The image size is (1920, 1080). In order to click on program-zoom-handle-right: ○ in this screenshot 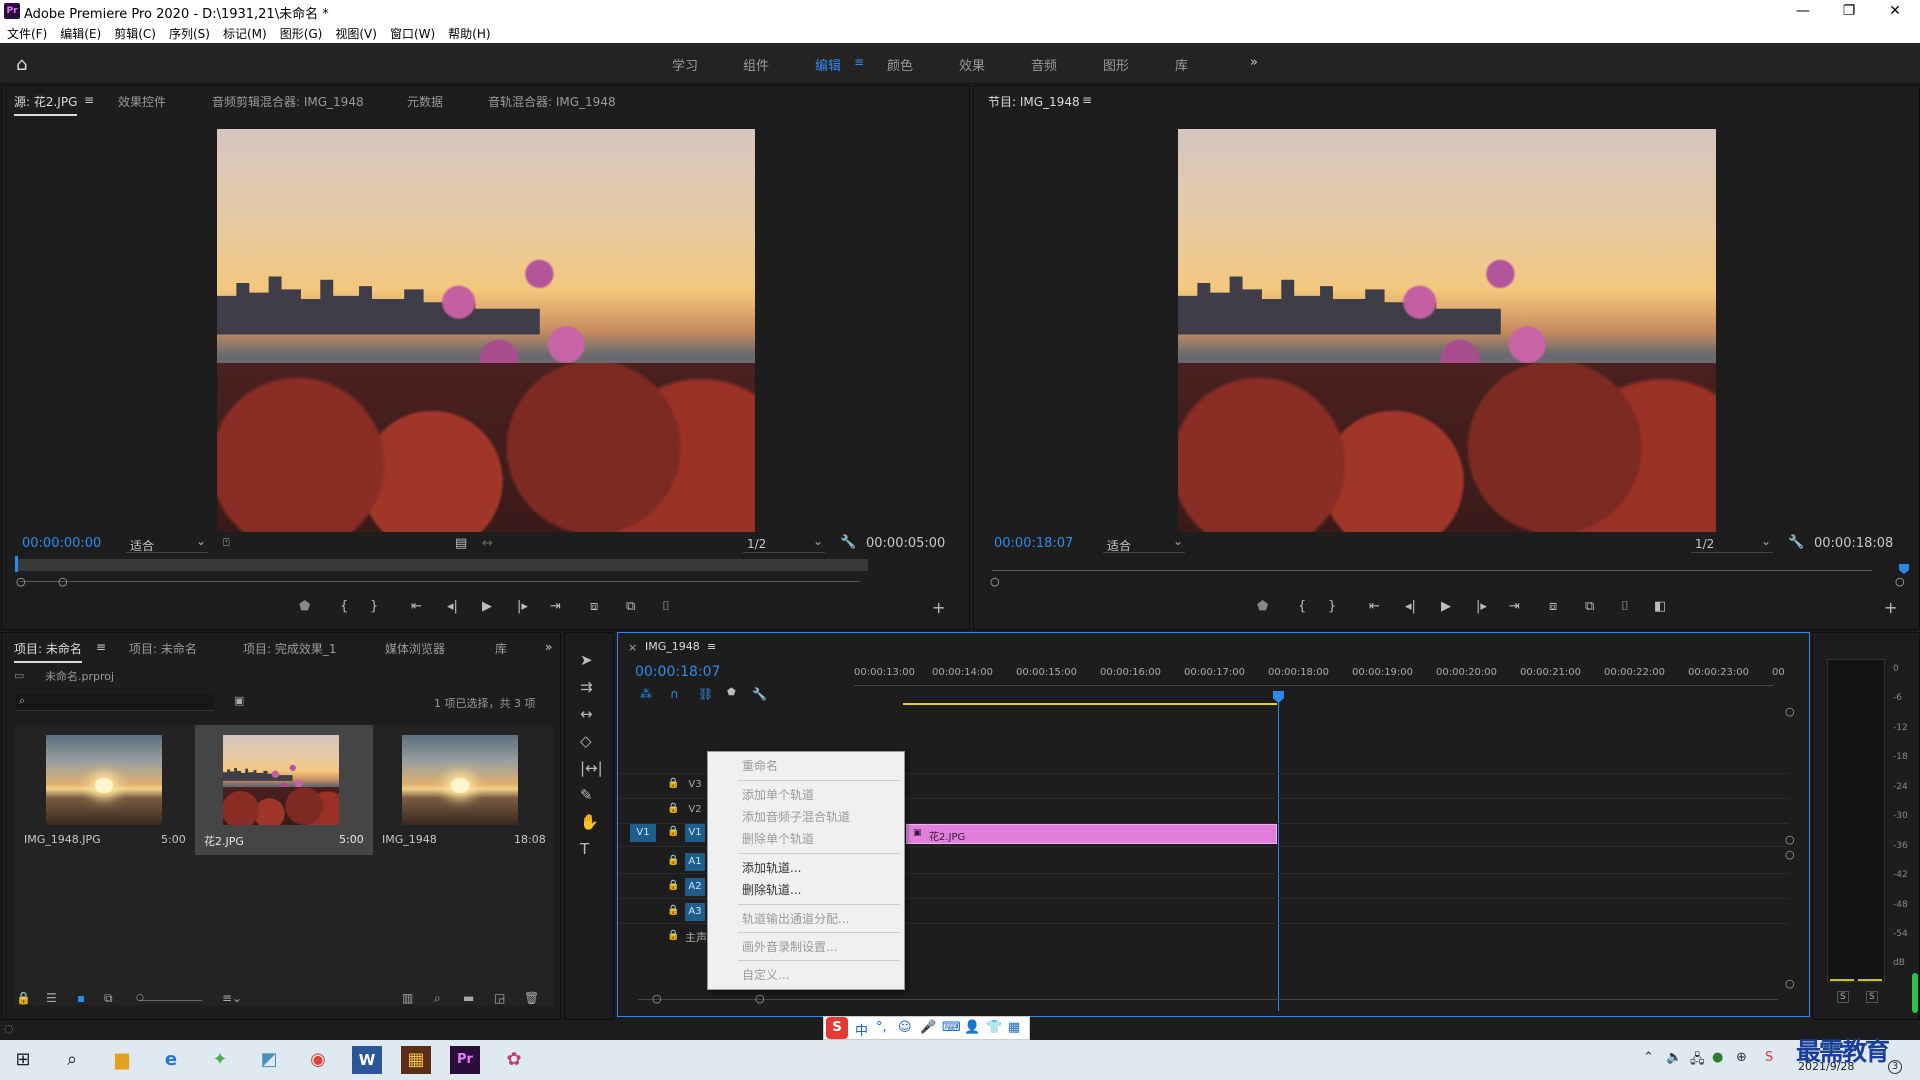, I will do `click(1900, 581)`.